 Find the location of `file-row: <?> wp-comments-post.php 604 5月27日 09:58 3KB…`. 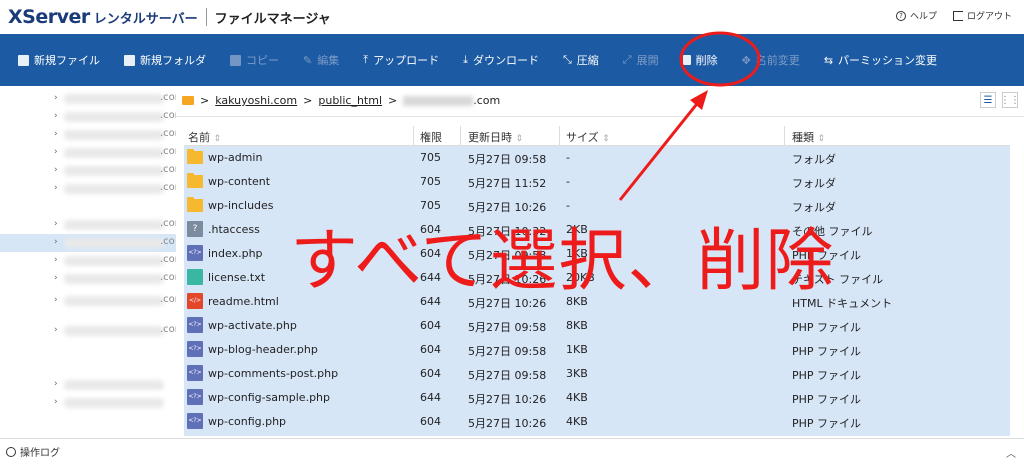

file-row: <?> wp-comments-post.php 604 5月27日 09:58 3KB… is located at coordinates (597, 374).